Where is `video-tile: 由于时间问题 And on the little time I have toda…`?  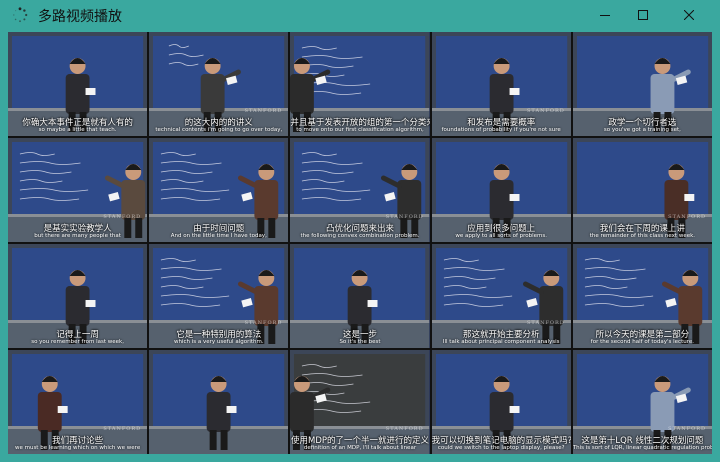
video-tile: 由于时间问题 And on the little time I have toda… is located at coordinates (219, 190).